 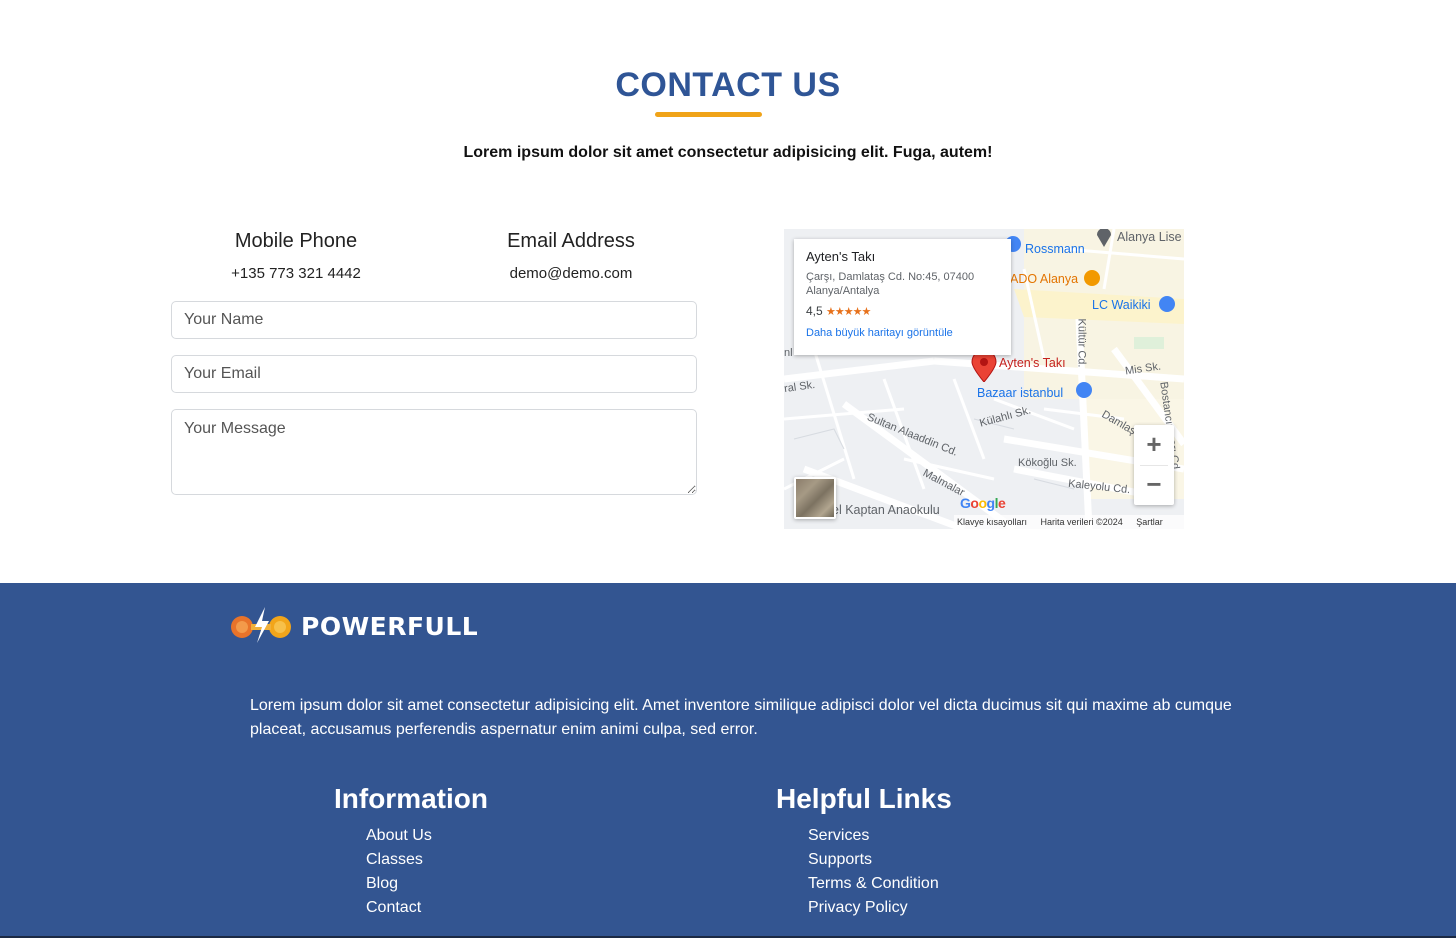 What do you see at coordinates (1092, 278) in the screenshot?
I see `ado-alanya-food-icon` at bounding box center [1092, 278].